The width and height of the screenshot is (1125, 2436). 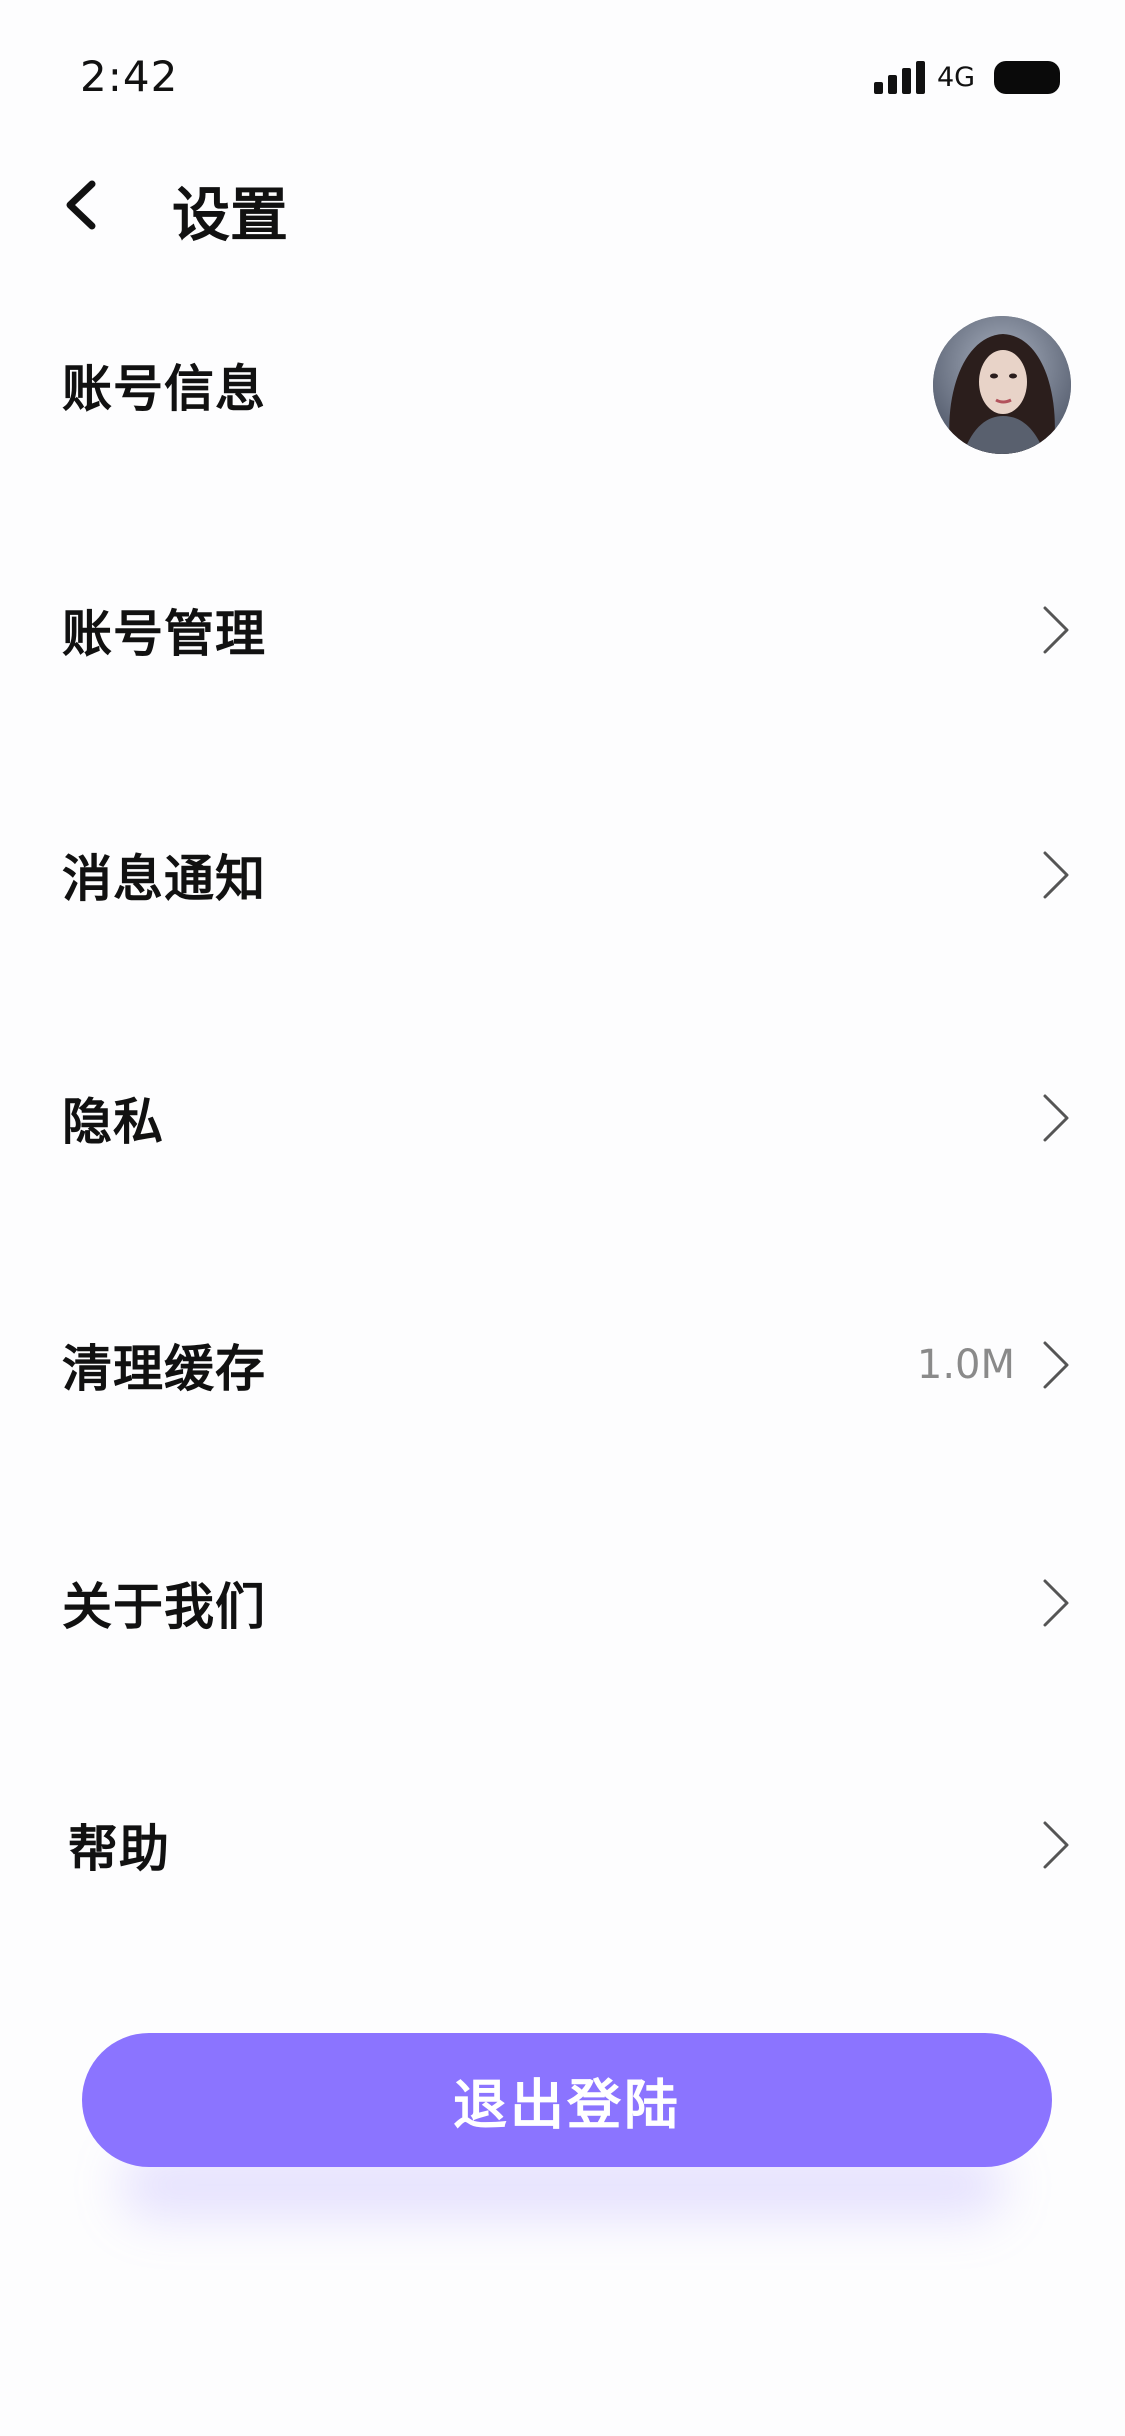 What do you see at coordinates (562, 1365) in the screenshot?
I see `settings-item-clear-cache: 清理缓存 1.0M` at bounding box center [562, 1365].